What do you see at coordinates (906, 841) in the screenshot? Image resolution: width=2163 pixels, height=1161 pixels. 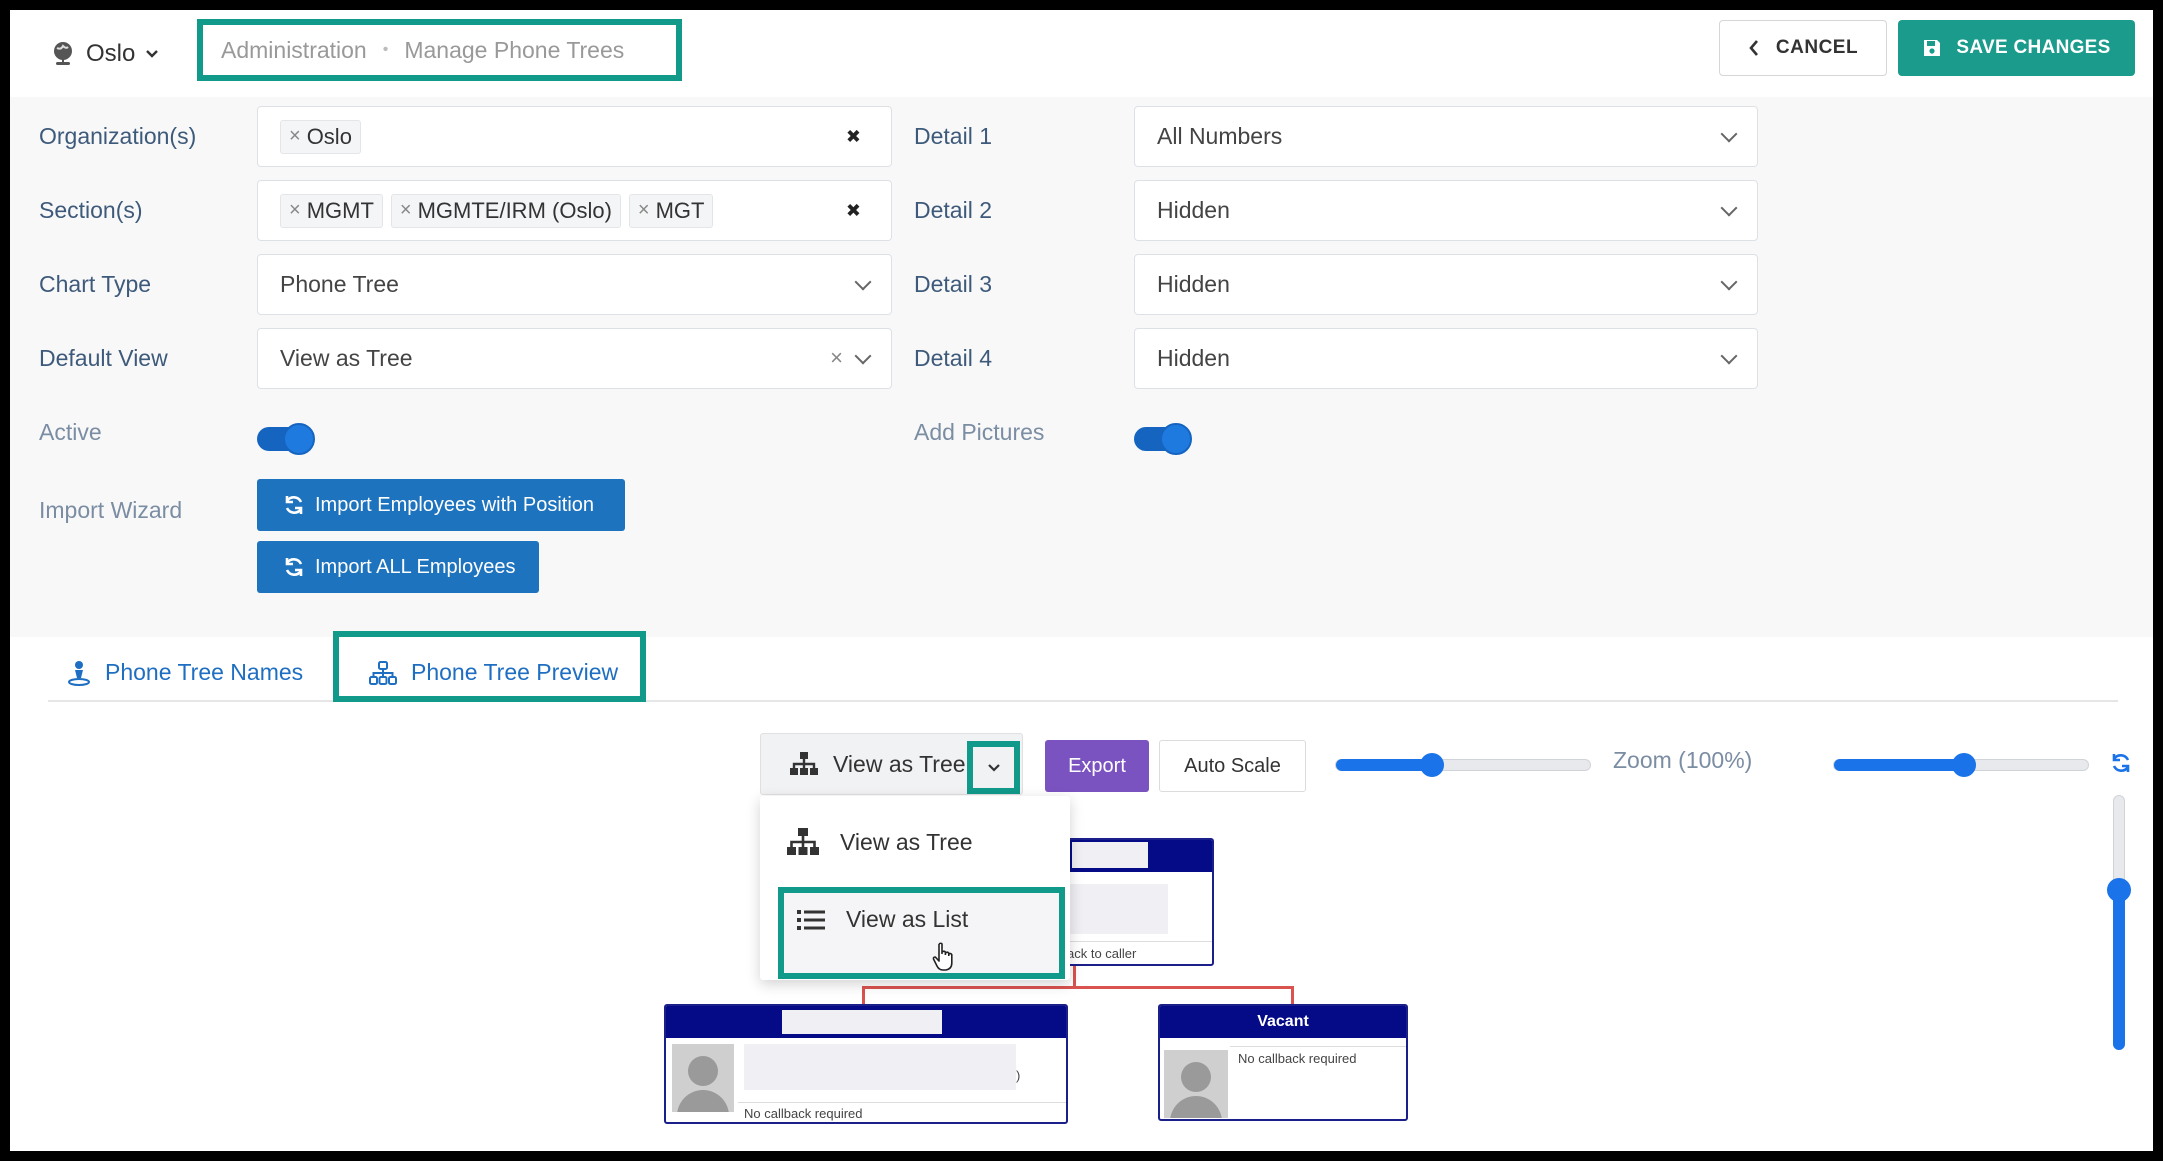 I see `menu-item-label: View as Tree` at bounding box center [906, 841].